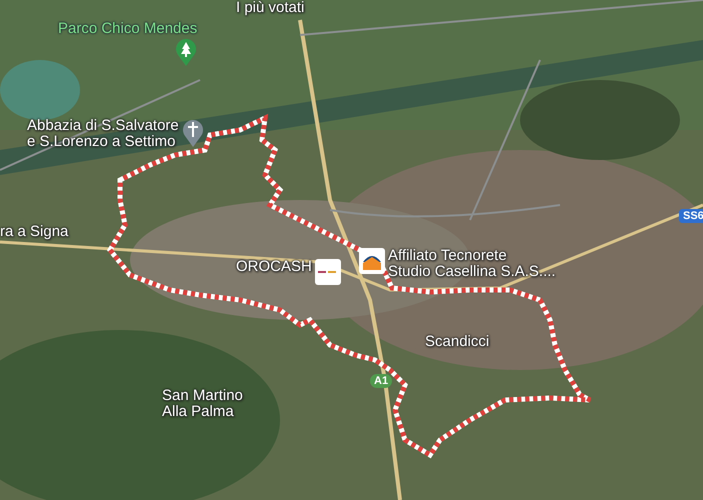 Image resolution: width=703 pixels, height=500 pixels. What do you see at coordinates (457, 342) in the screenshot?
I see `map-place-label: Scandicci` at bounding box center [457, 342].